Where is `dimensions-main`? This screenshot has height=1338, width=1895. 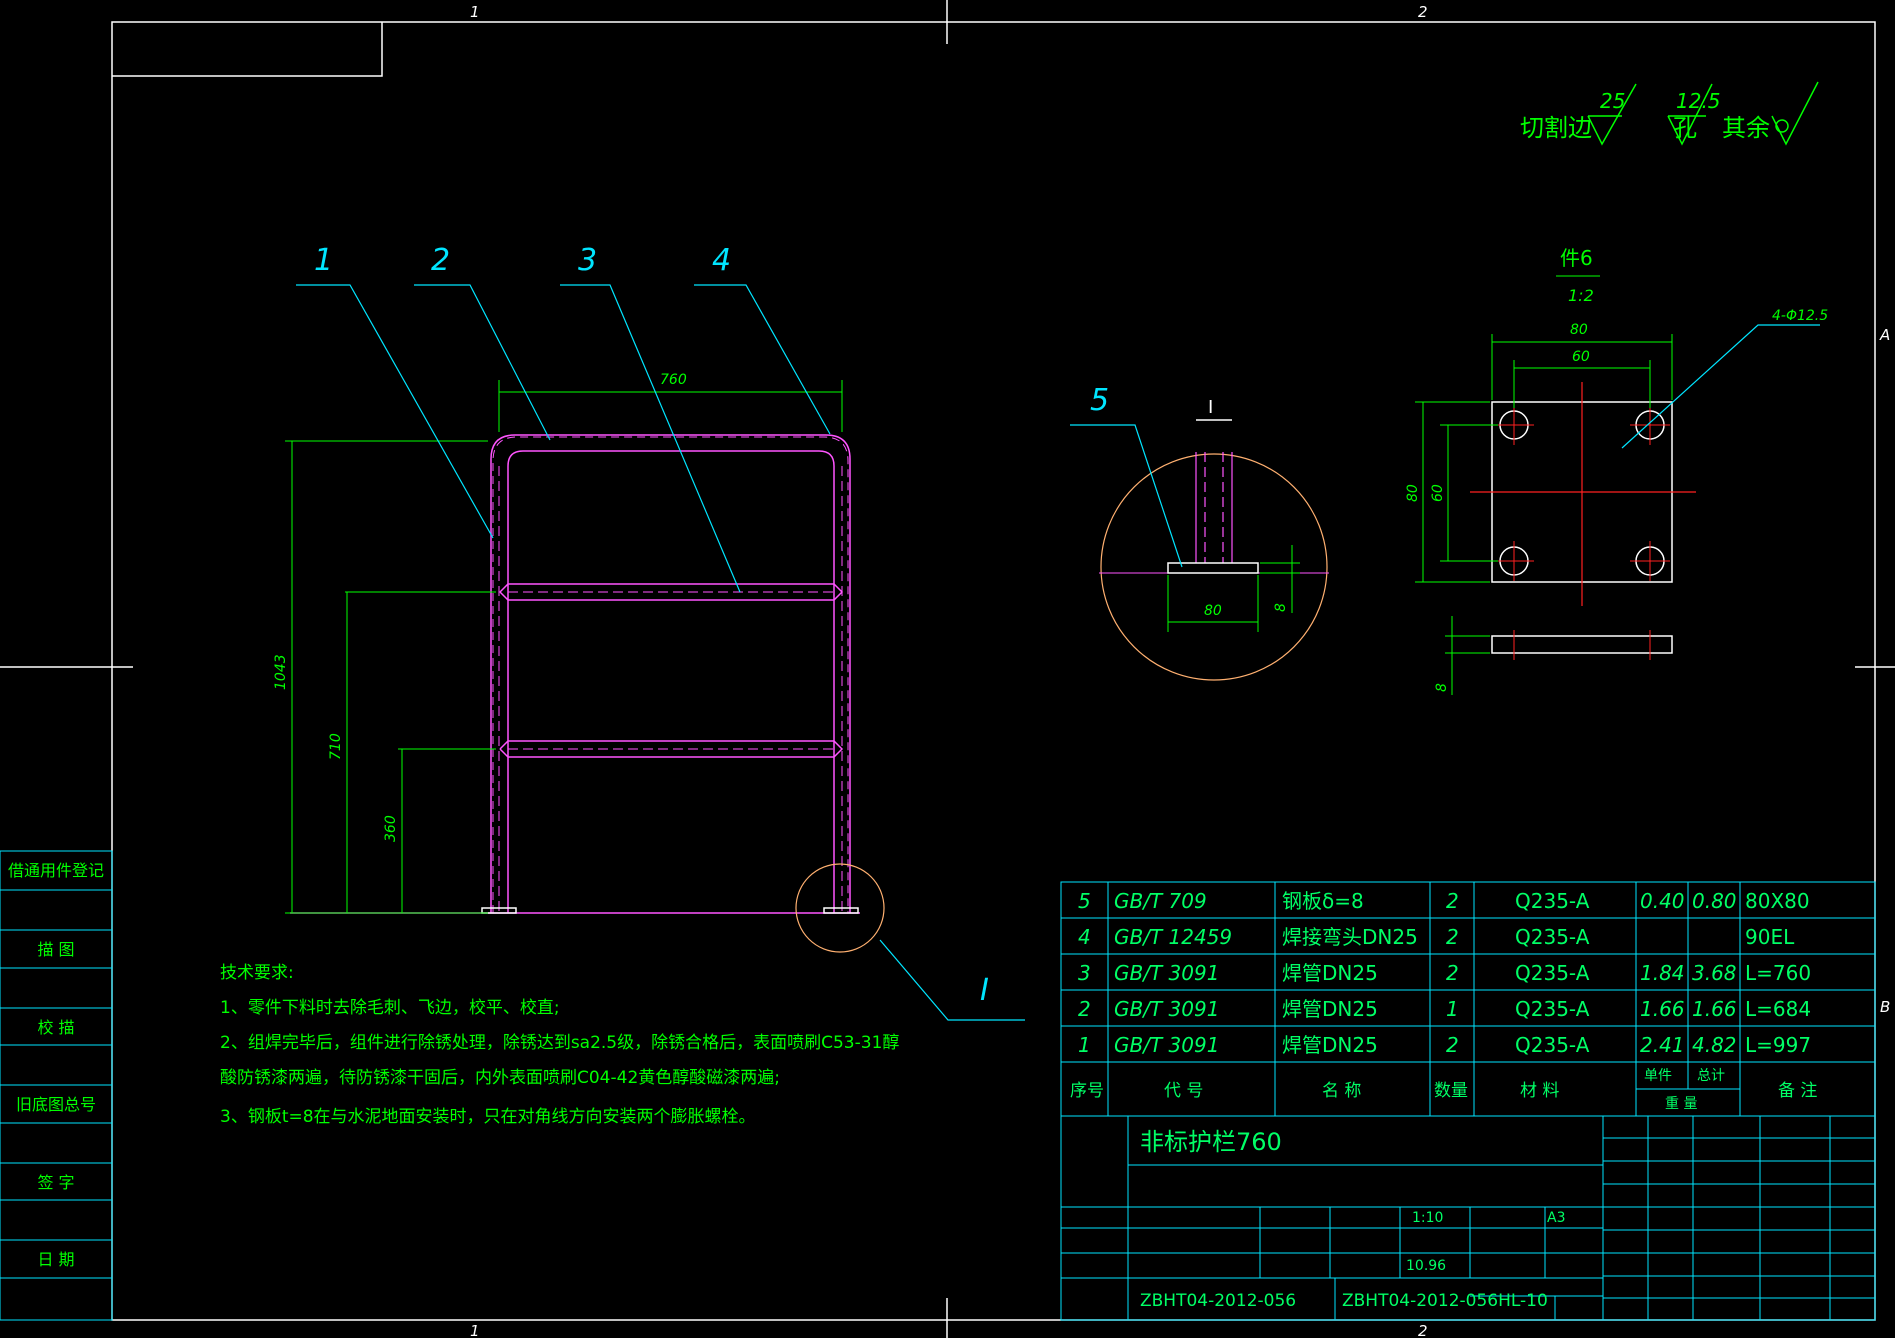
dimensions-main is located at coordinates (564, 647).